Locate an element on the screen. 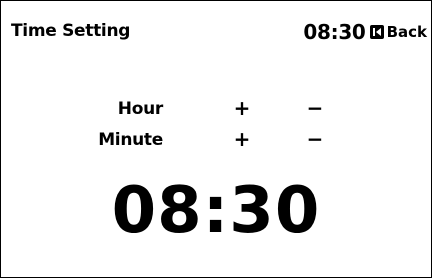  hour-decrement-button: − is located at coordinates (315, 109).